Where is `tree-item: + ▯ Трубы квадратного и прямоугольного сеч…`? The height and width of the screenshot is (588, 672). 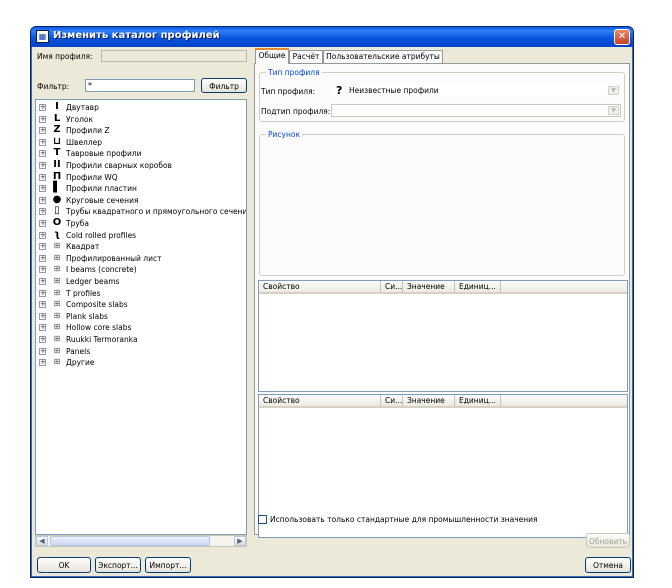 tree-item: + ▯ Трубы квадратного и прямоугольного сеч… is located at coordinates (141, 211).